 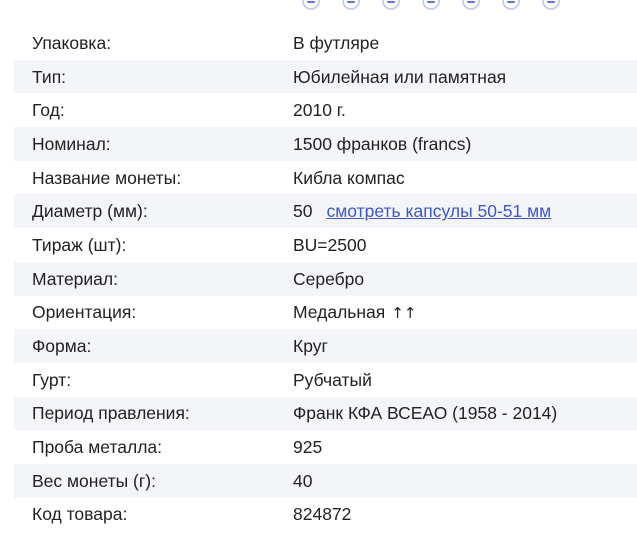 I want to click on spec-row-year: Год: 2010 г., so click(x=325, y=110).